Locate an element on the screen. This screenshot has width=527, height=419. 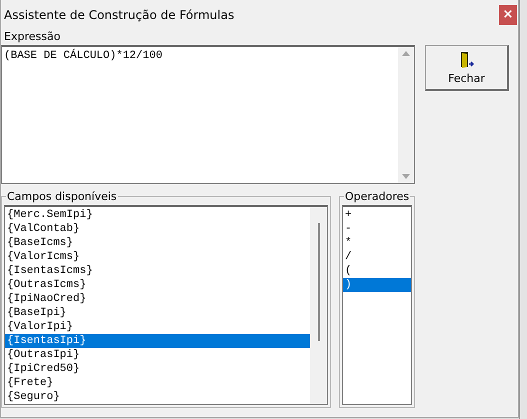
field-item: {Frete} is located at coordinates (157, 383).